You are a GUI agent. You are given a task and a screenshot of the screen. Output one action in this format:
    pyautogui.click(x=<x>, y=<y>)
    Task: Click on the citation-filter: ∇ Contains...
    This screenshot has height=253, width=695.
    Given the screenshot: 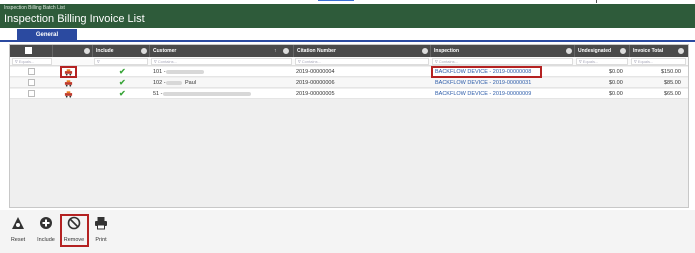 What is the action you would take?
    pyautogui.click(x=362, y=61)
    